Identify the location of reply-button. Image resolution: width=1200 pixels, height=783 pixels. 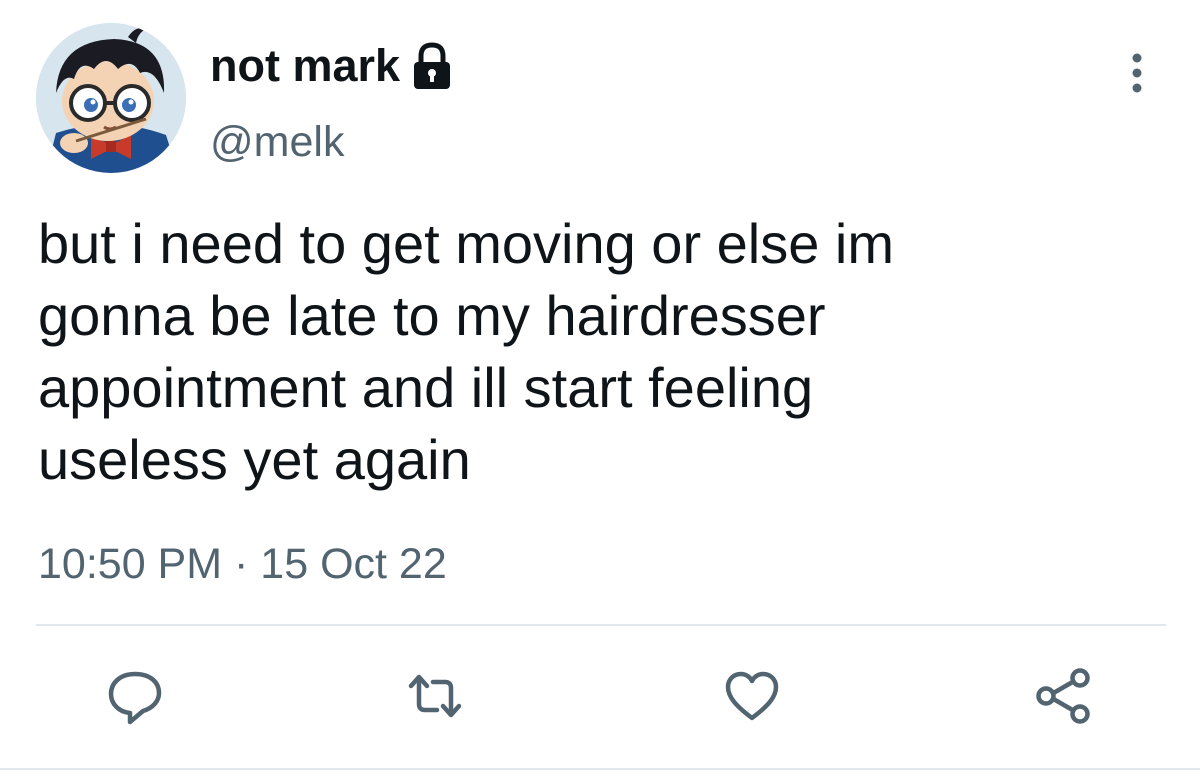
(135, 696).